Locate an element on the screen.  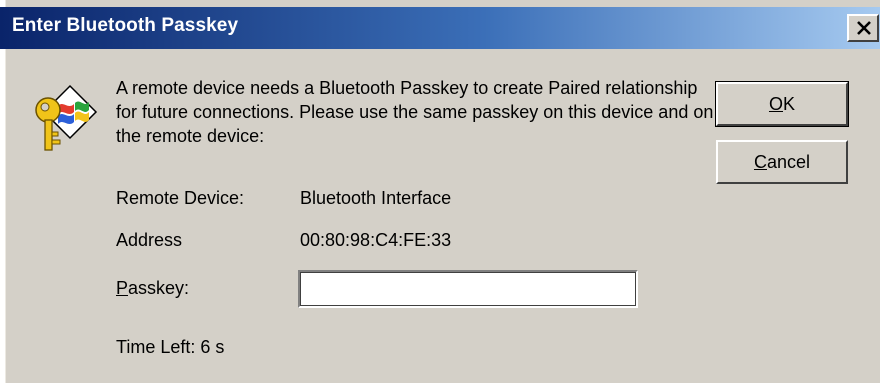
close-button is located at coordinates (863, 28).